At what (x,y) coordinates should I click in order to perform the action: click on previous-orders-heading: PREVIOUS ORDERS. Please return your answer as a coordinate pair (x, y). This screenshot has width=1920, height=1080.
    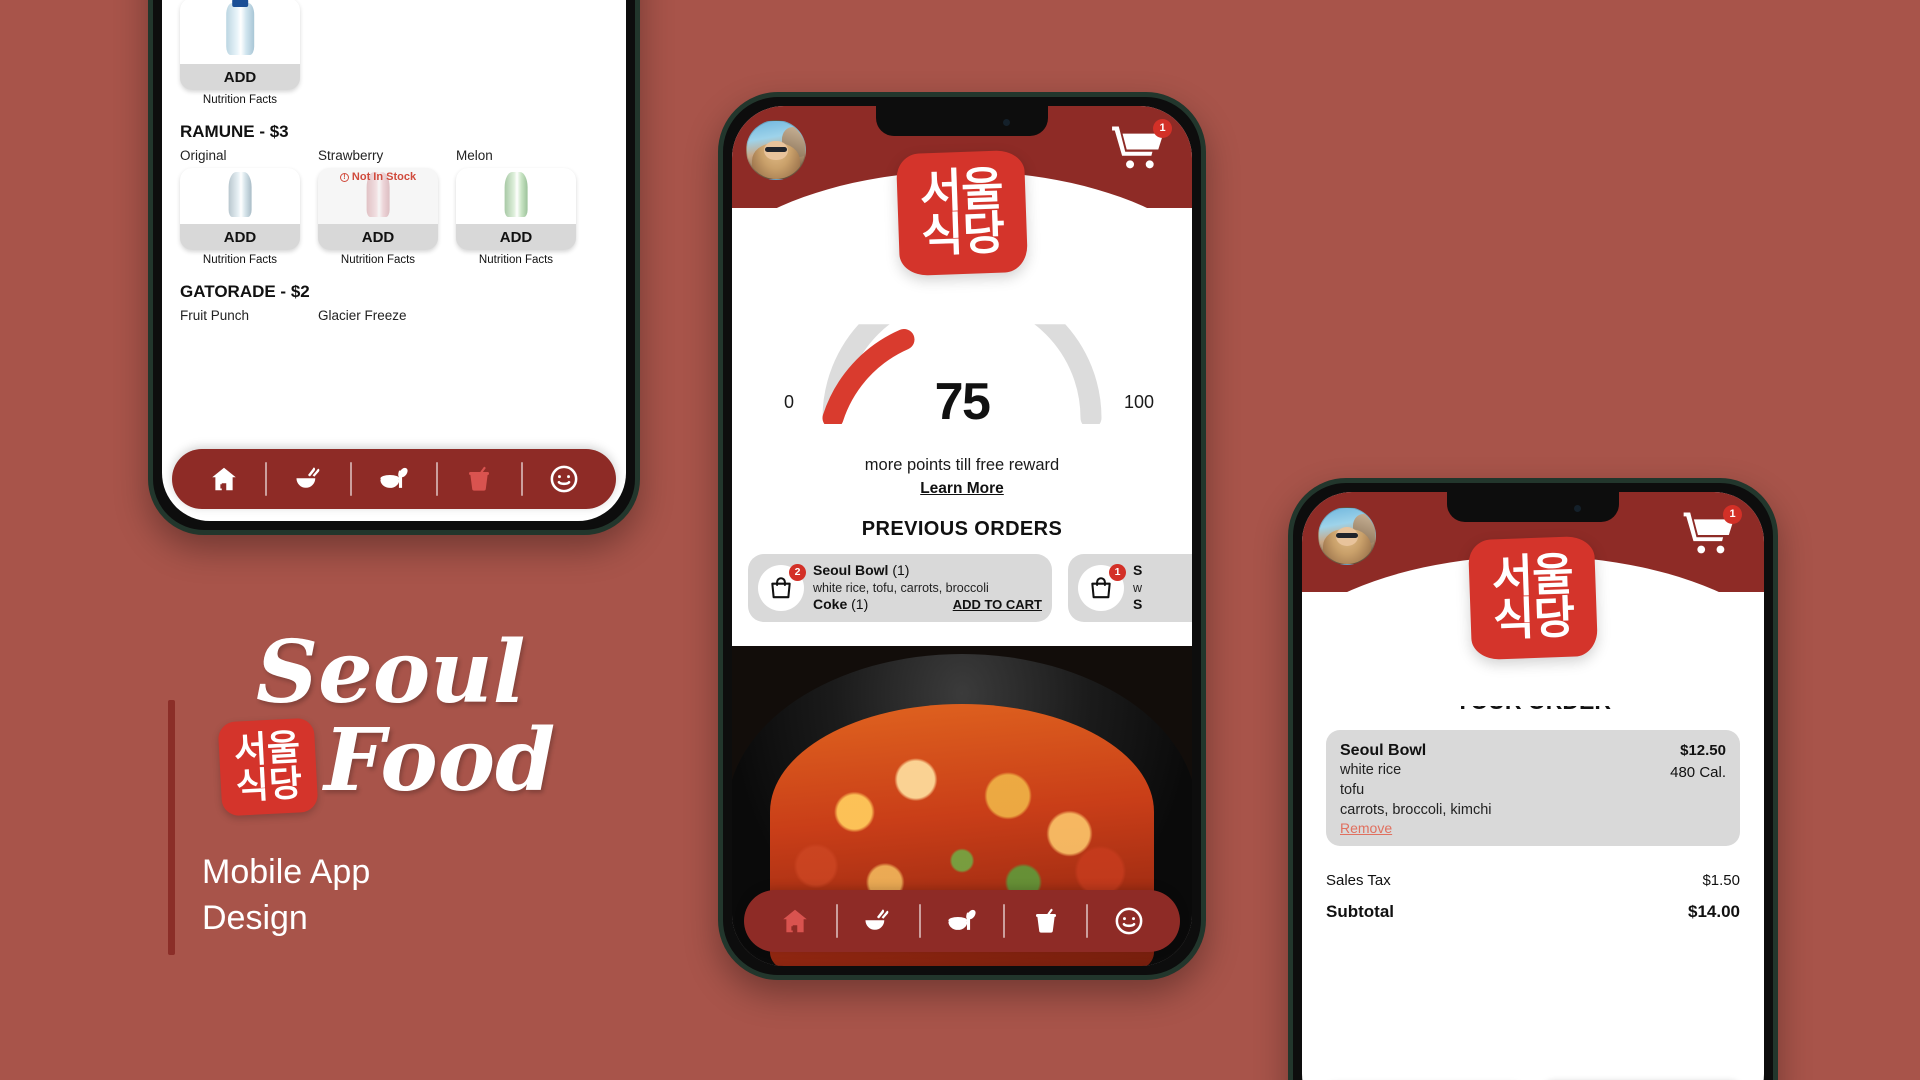
    Looking at the image, I should click on (962, 529).